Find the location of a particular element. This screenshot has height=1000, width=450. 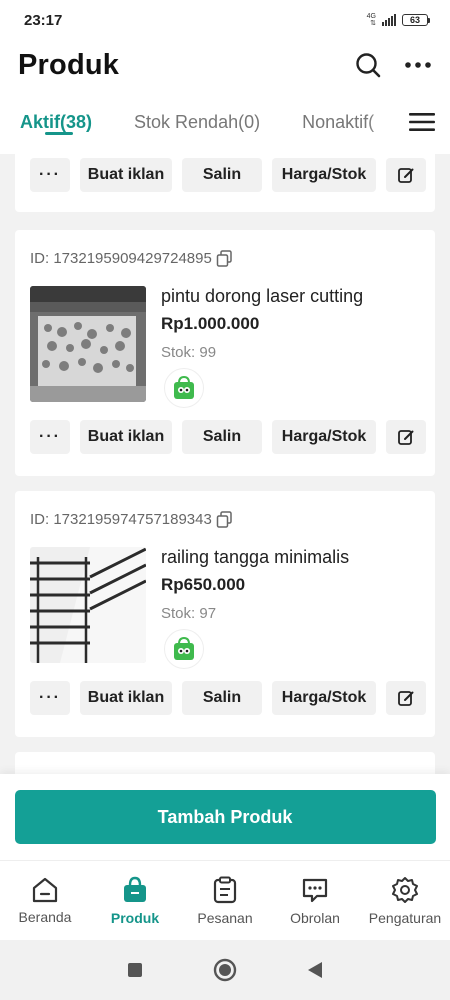

back-icon is located at coordinates (315, 970).